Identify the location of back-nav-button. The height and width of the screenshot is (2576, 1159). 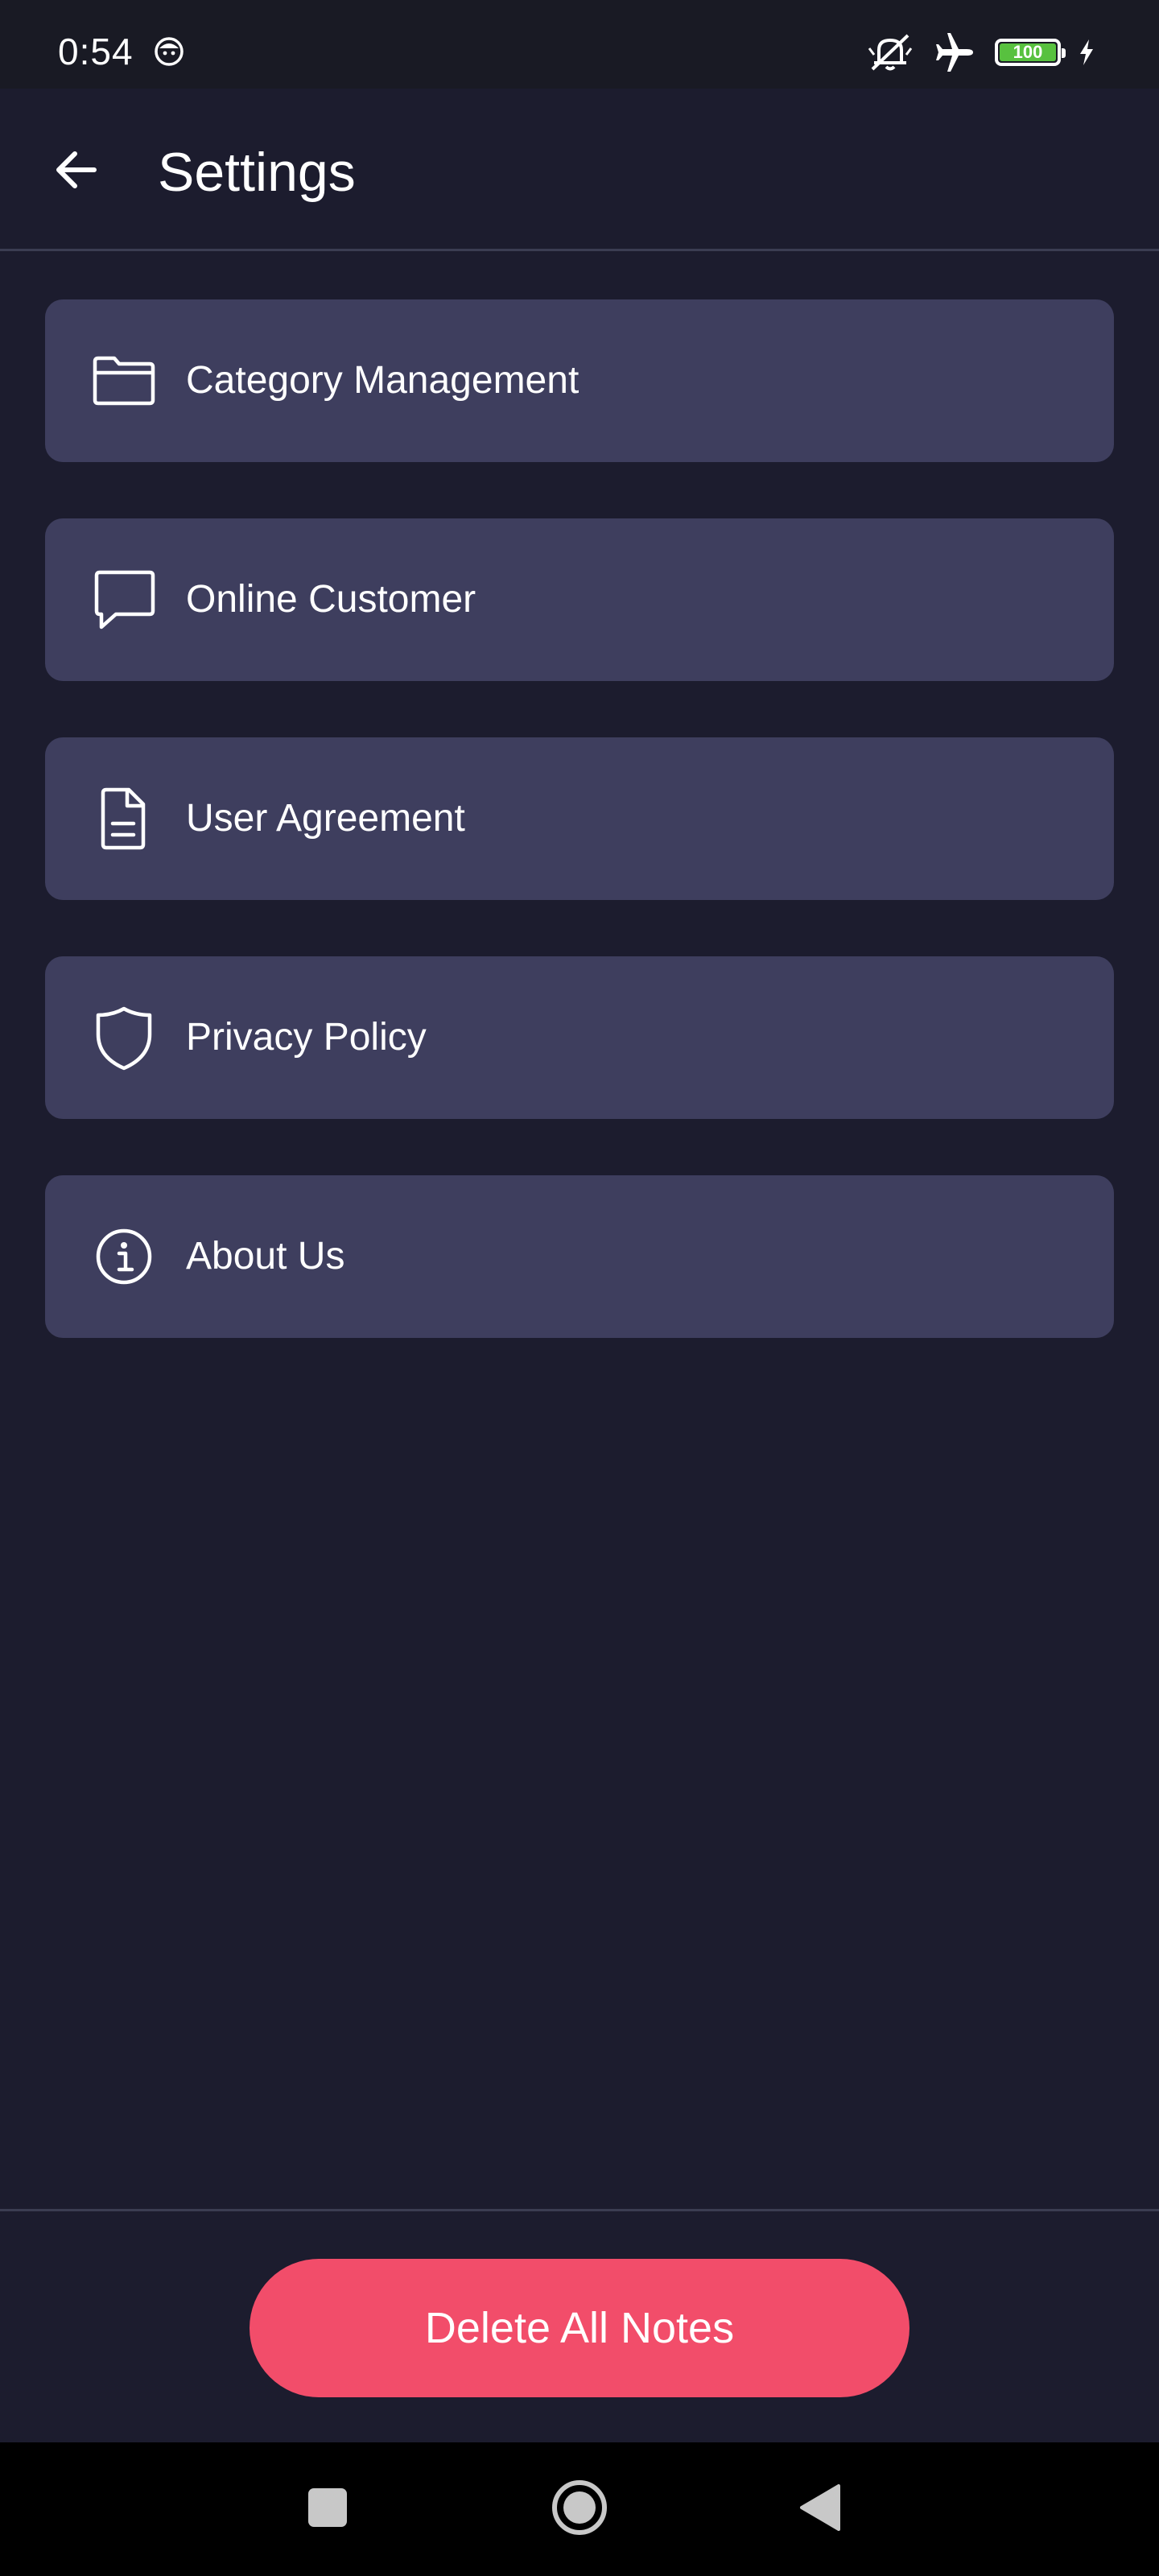
(821, 2509).